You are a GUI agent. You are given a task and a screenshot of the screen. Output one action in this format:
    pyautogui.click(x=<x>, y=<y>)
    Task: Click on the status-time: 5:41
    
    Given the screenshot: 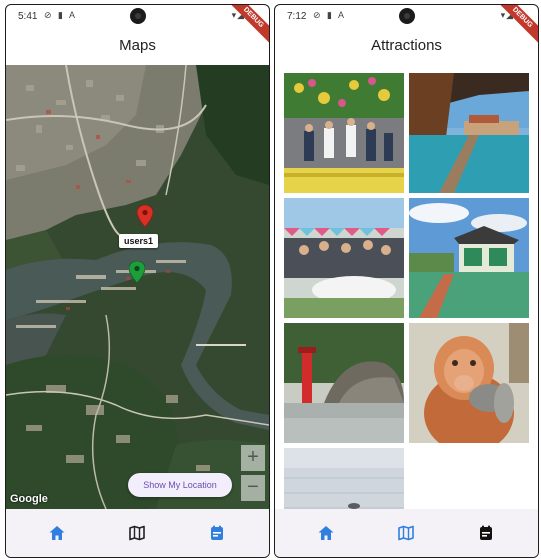 What is the action you would take?
    pyautogui.click(x=28, y=16)
    